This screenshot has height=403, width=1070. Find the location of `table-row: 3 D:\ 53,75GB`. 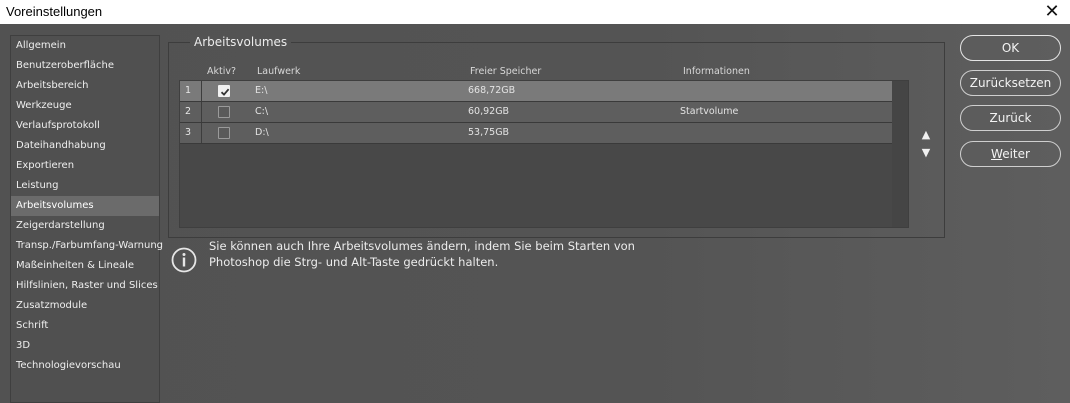

table-row: 3 D:\ 53,75GB is located at coordinates (536, 133).